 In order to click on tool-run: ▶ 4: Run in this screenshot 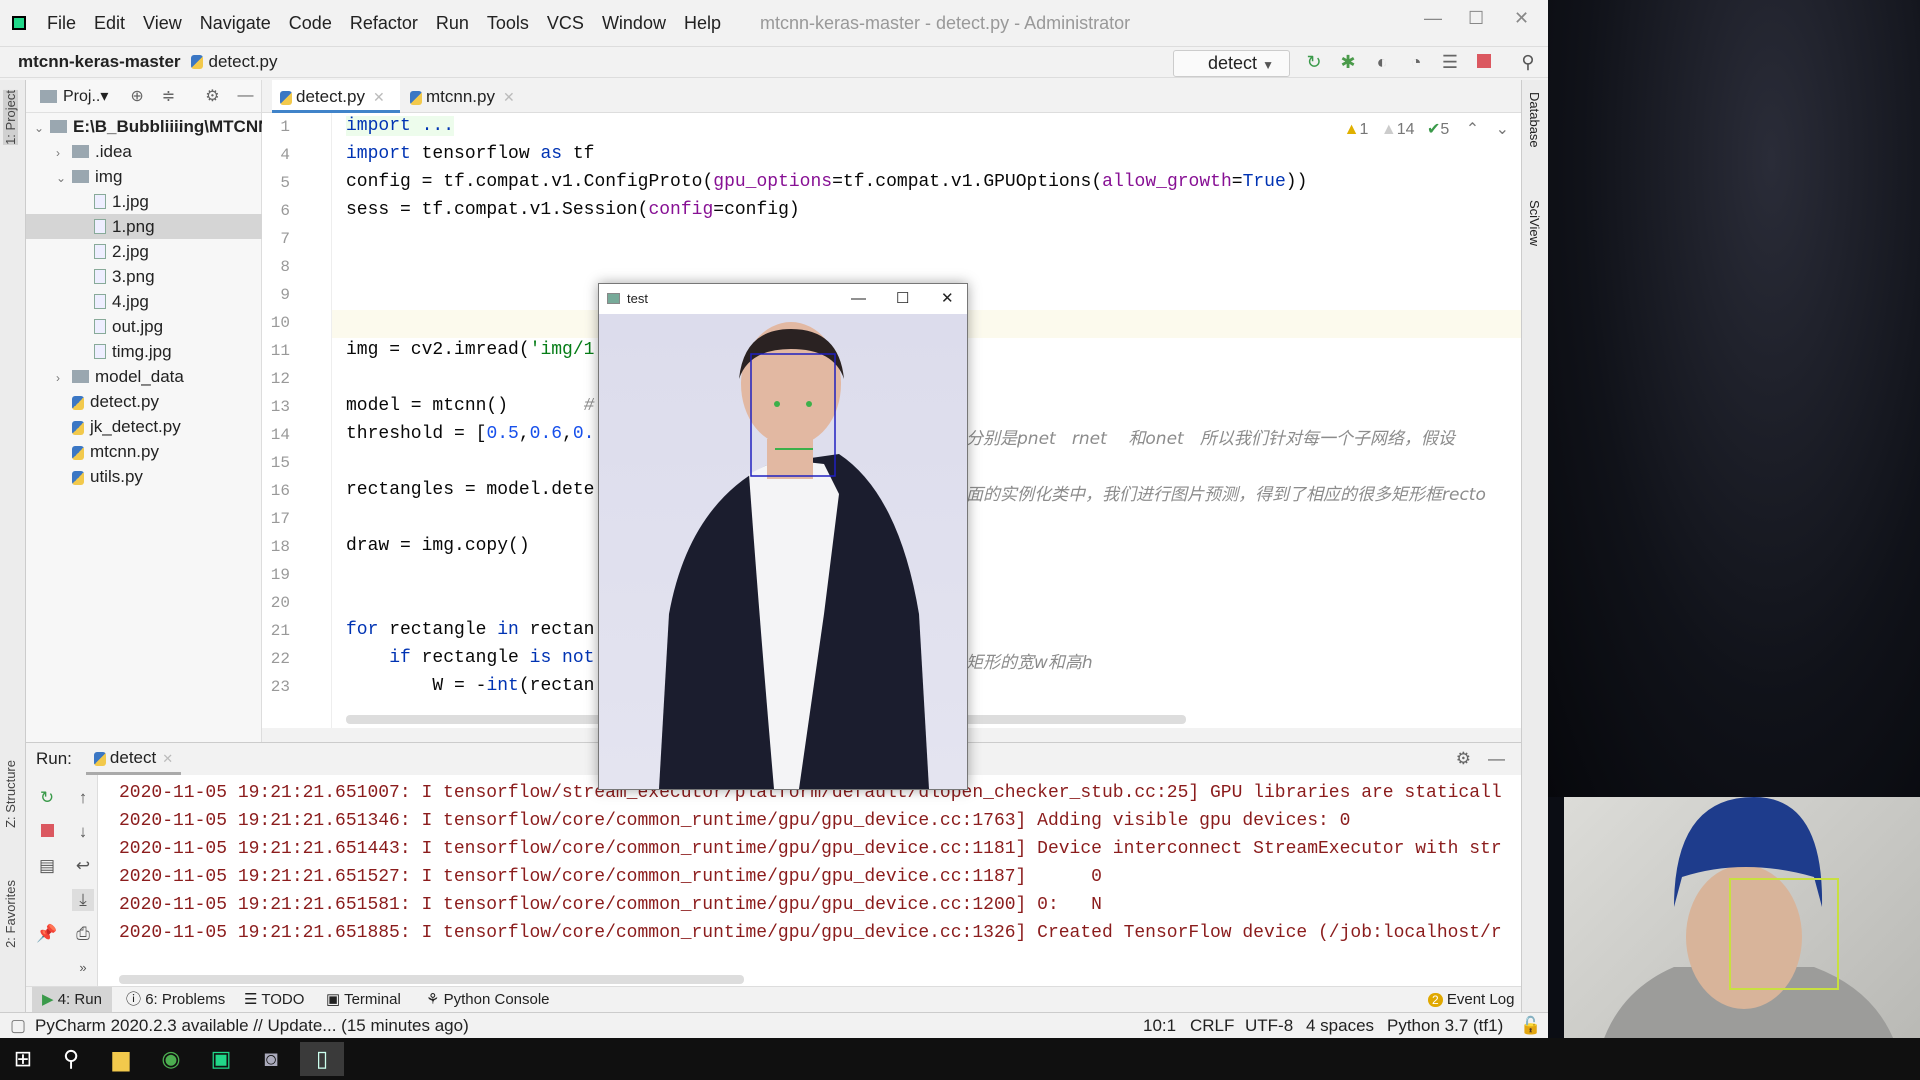, I will do `click(72, 1000)`.